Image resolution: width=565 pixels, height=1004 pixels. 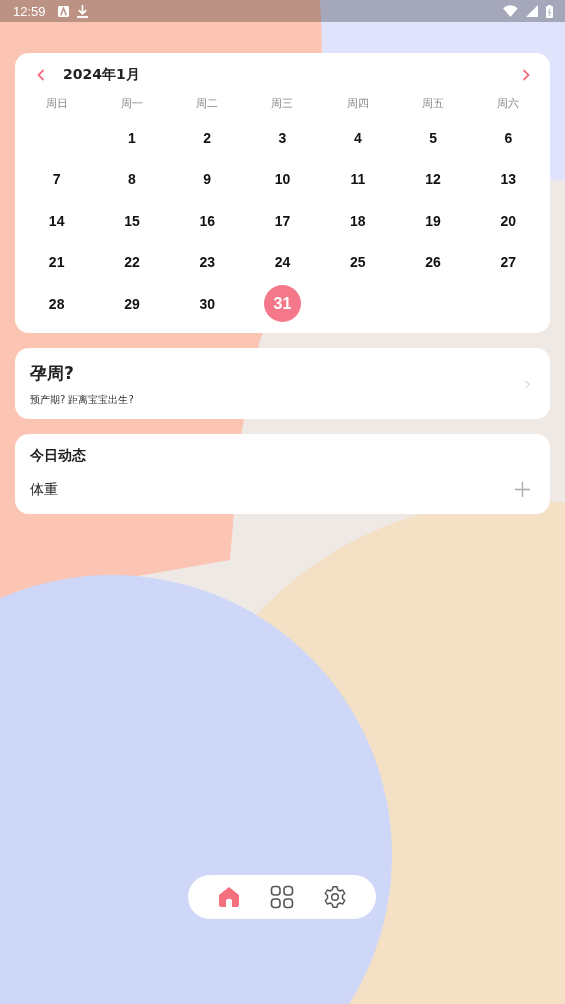 I want to click on calendar-day: 20, so click(x=508, y=221).